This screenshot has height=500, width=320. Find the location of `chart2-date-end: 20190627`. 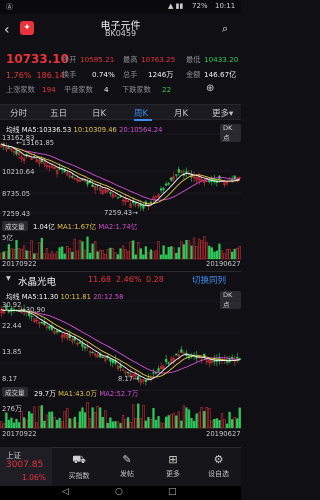

chart2-date-end: 20190627 is located at coordinates (223, 434).